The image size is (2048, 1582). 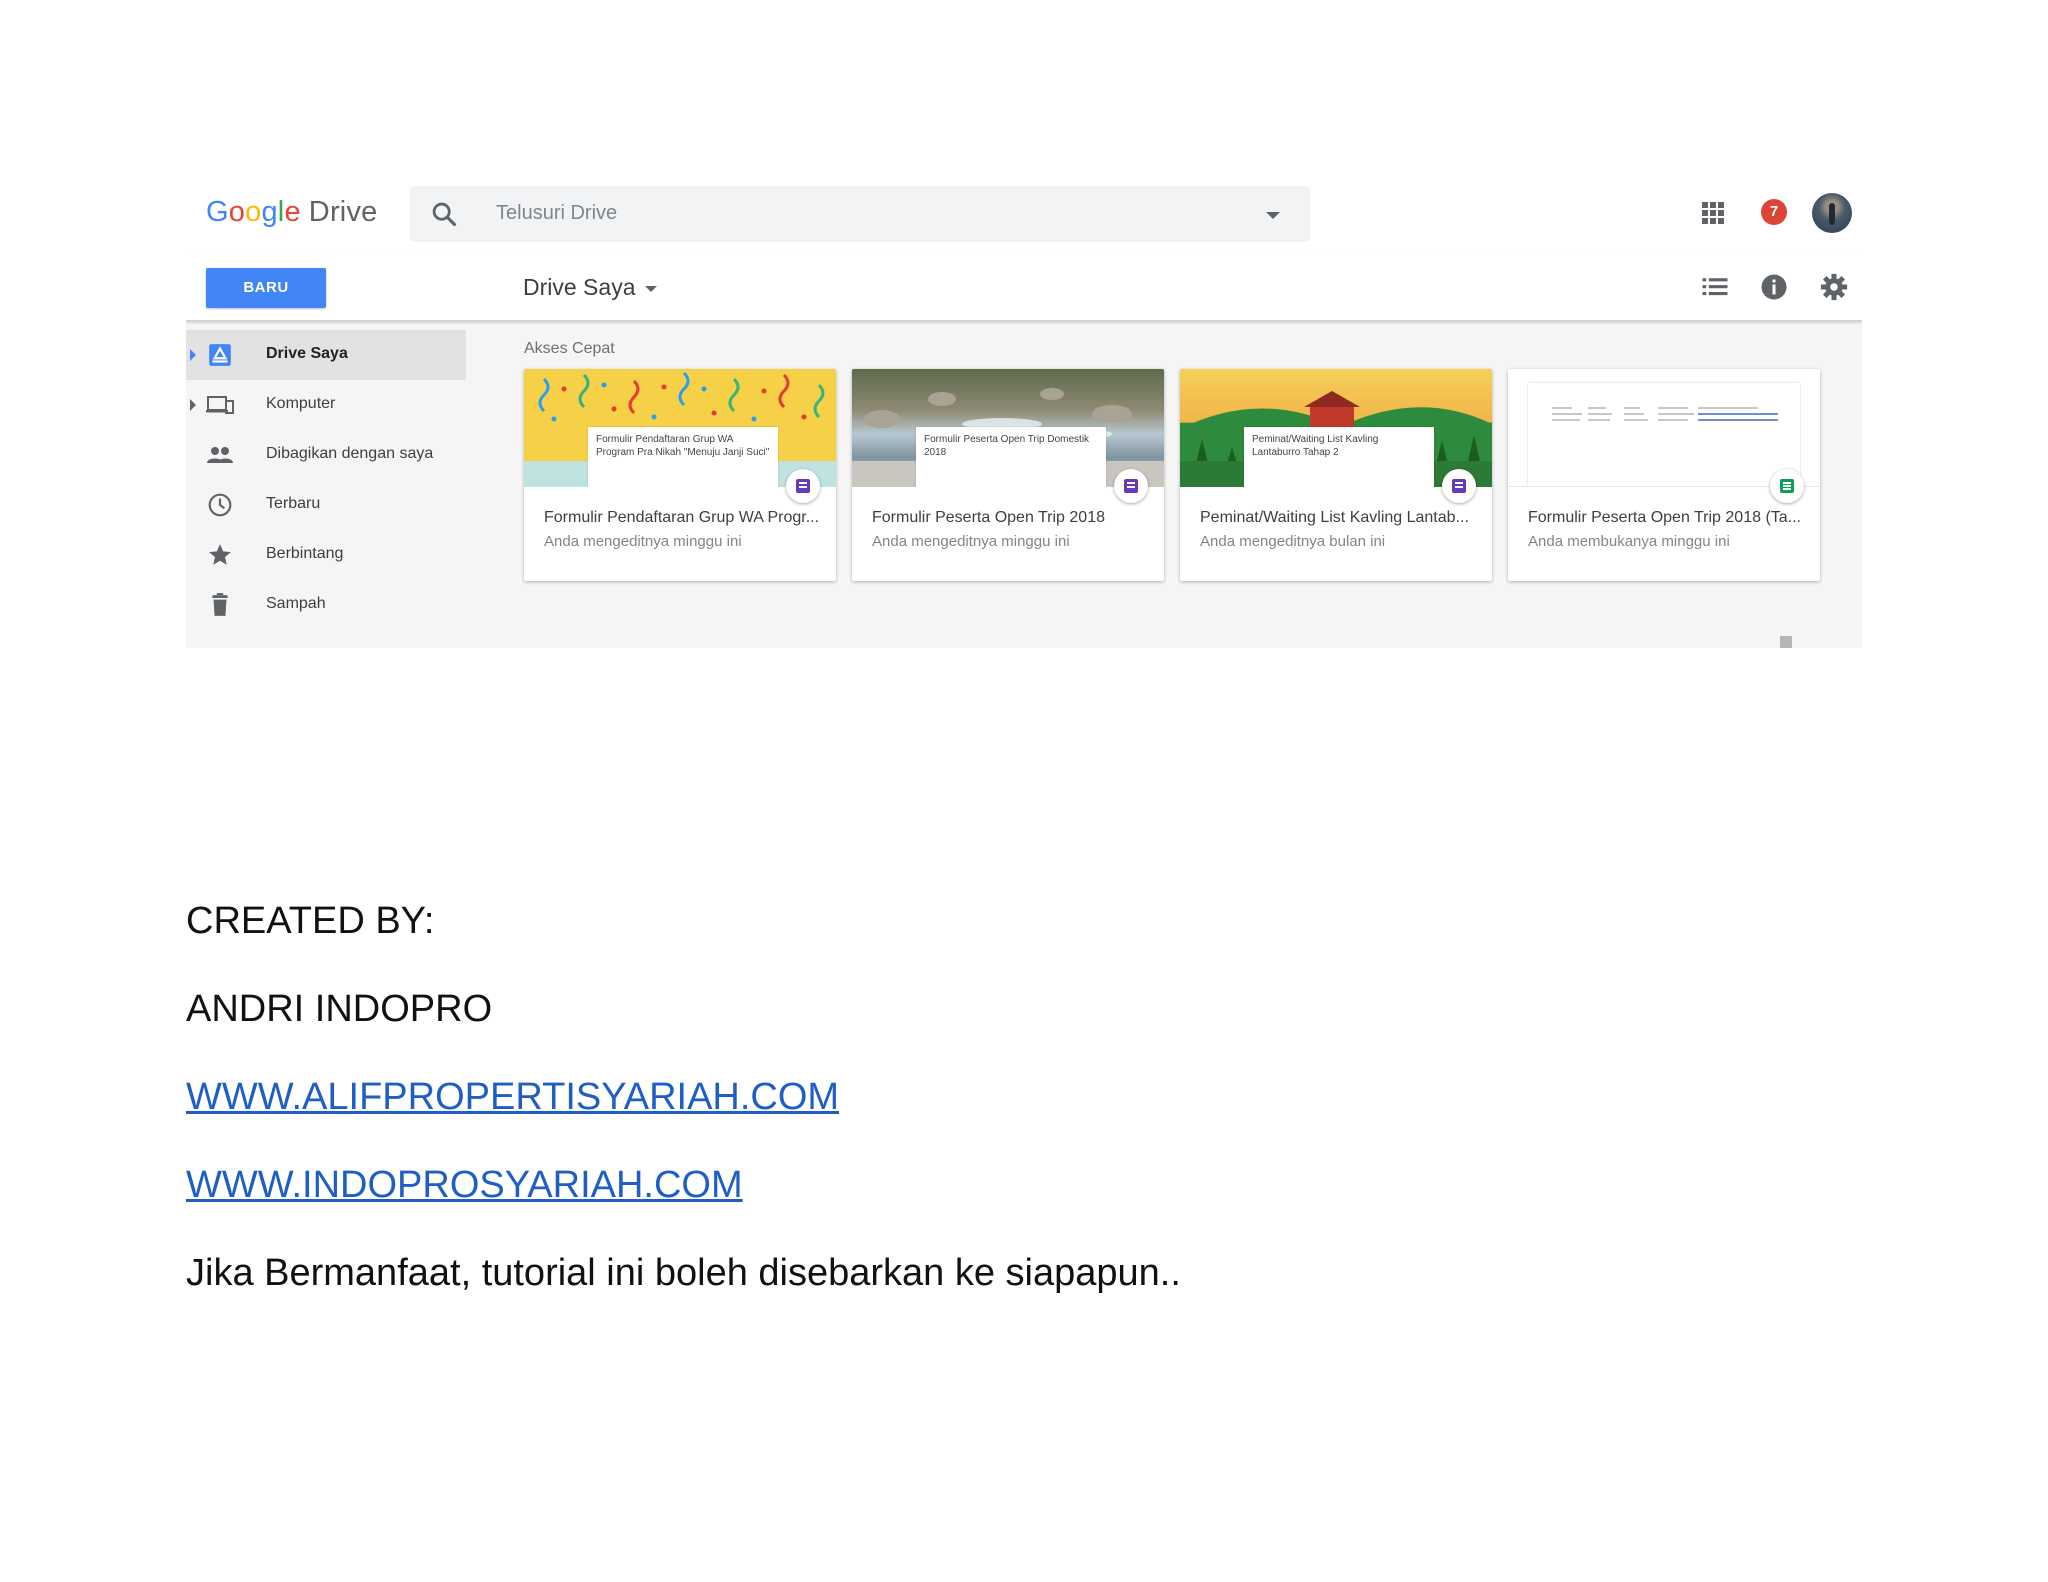 What do you see at coordinates (343, 212) in the screenshot?
I see `logo-product: Drive` at bounding box center [343, 212].